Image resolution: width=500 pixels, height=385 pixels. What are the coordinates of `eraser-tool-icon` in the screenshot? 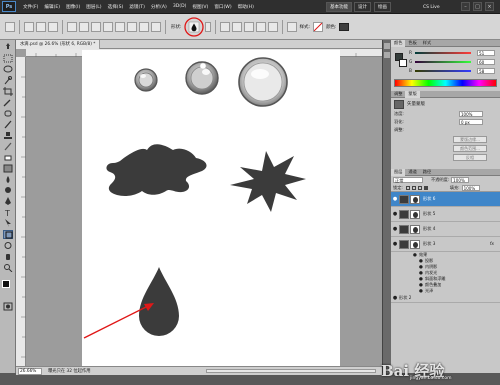 It's located at (8, 157).